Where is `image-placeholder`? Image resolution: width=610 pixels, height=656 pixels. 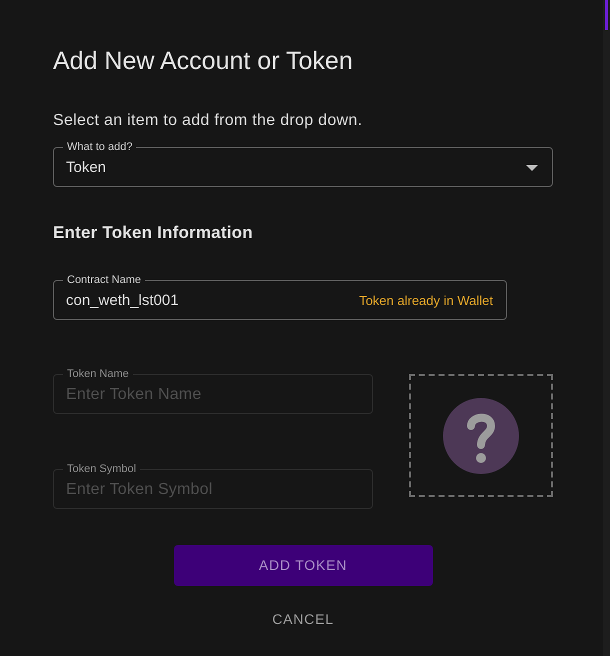 image-placeholder is located at coordinates (481, 435).